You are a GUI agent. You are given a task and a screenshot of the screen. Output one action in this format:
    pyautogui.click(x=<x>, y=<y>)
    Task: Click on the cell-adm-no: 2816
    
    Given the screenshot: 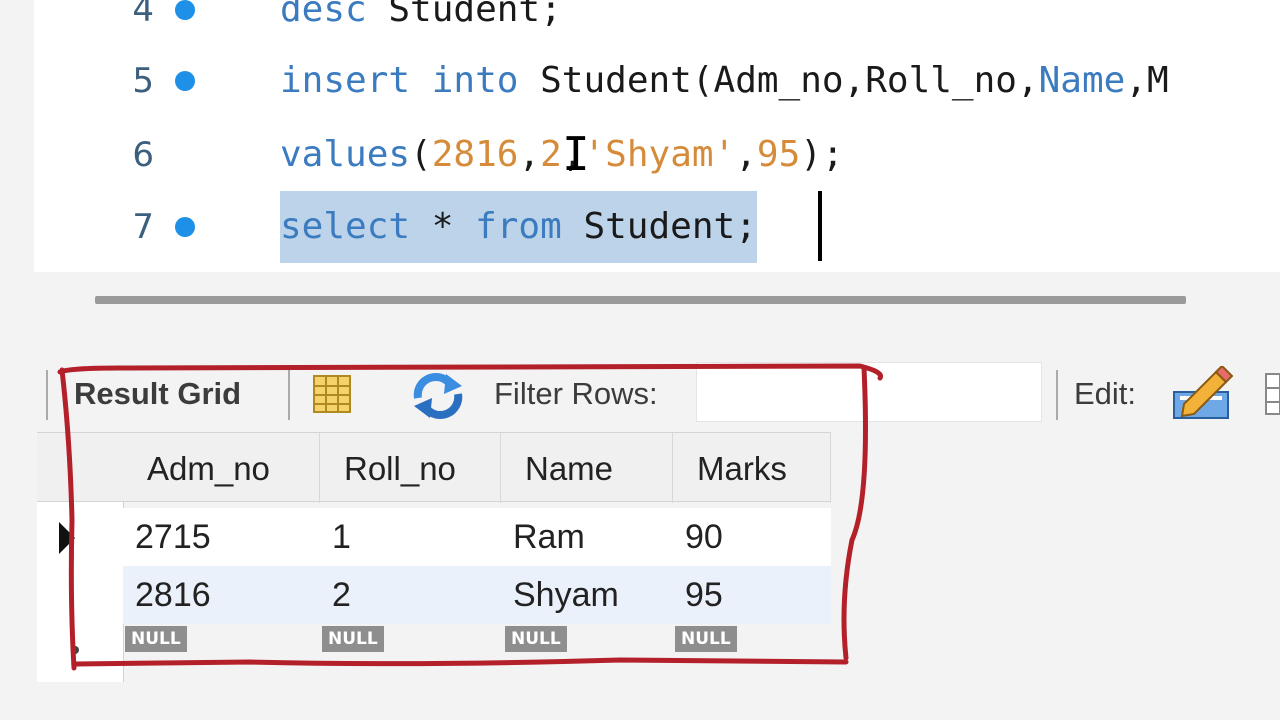 What is the action you would take?
    pyautogui.click(x=221, y=595)
    